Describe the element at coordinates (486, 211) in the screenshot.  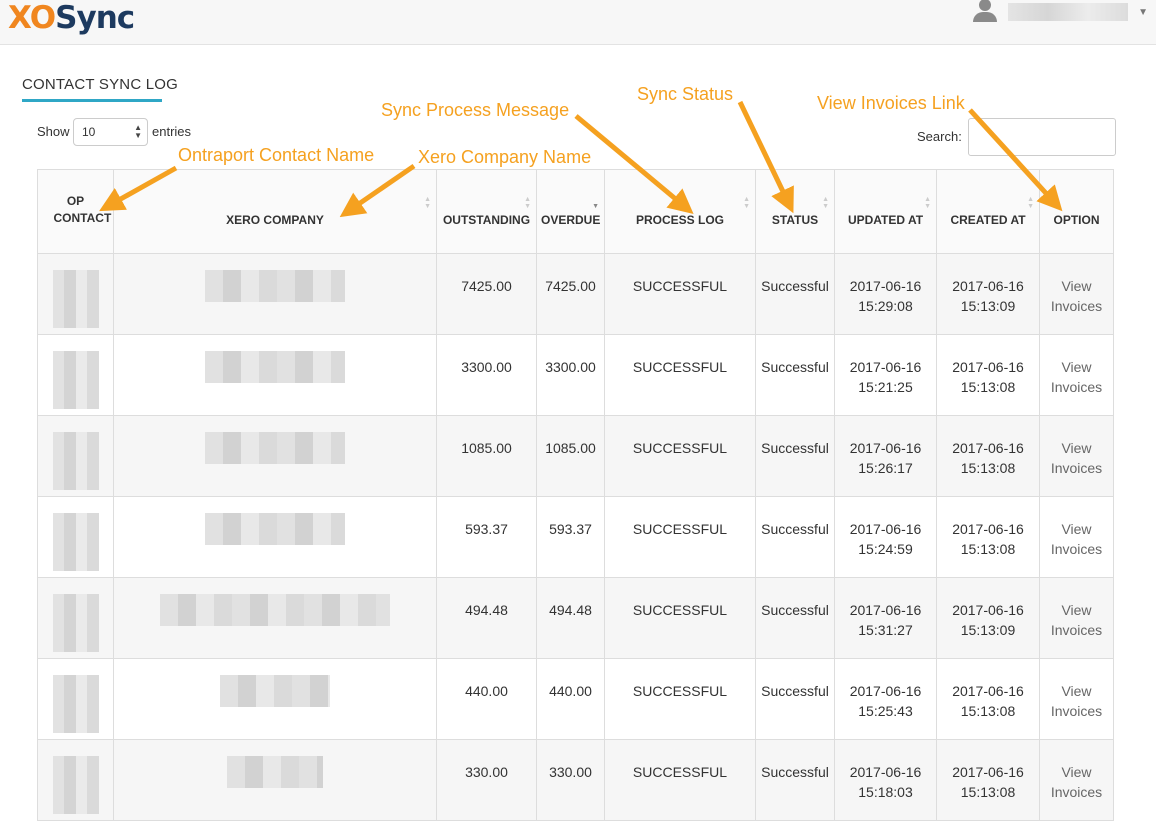
I see `column-header-outstanding: OUTSTANDING ▲ ▼` at that location.